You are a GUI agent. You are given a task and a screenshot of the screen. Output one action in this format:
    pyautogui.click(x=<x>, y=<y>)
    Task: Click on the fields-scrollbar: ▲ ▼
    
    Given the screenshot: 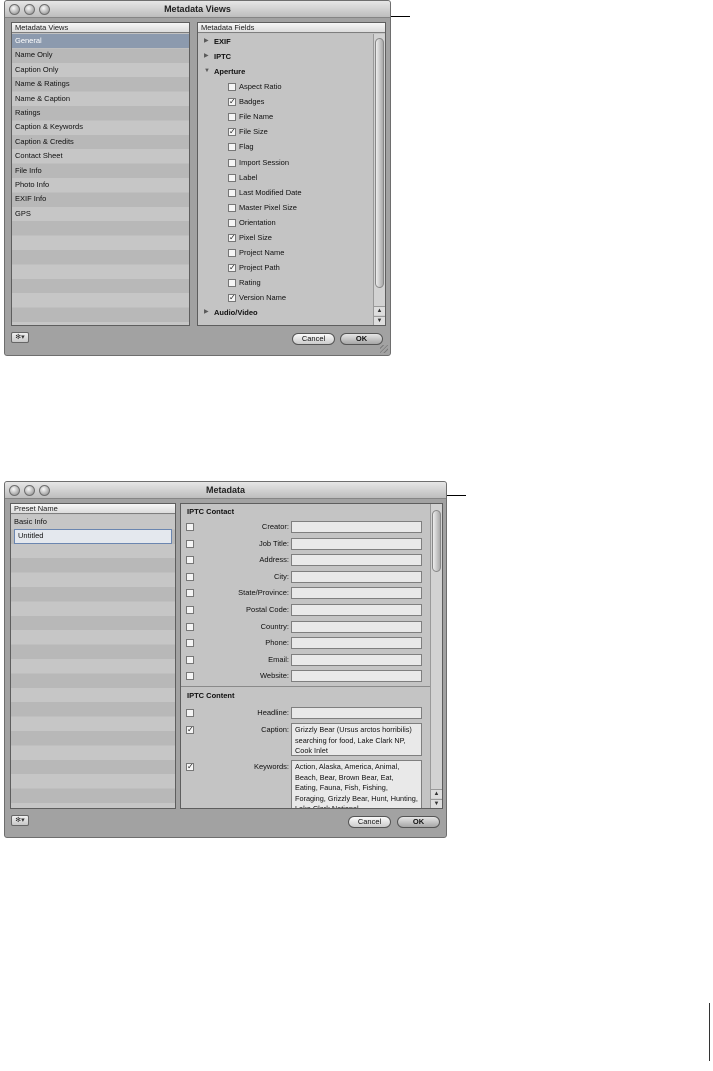 What is the action you would take?
    pyautogui.click(x=379, y=179)
    